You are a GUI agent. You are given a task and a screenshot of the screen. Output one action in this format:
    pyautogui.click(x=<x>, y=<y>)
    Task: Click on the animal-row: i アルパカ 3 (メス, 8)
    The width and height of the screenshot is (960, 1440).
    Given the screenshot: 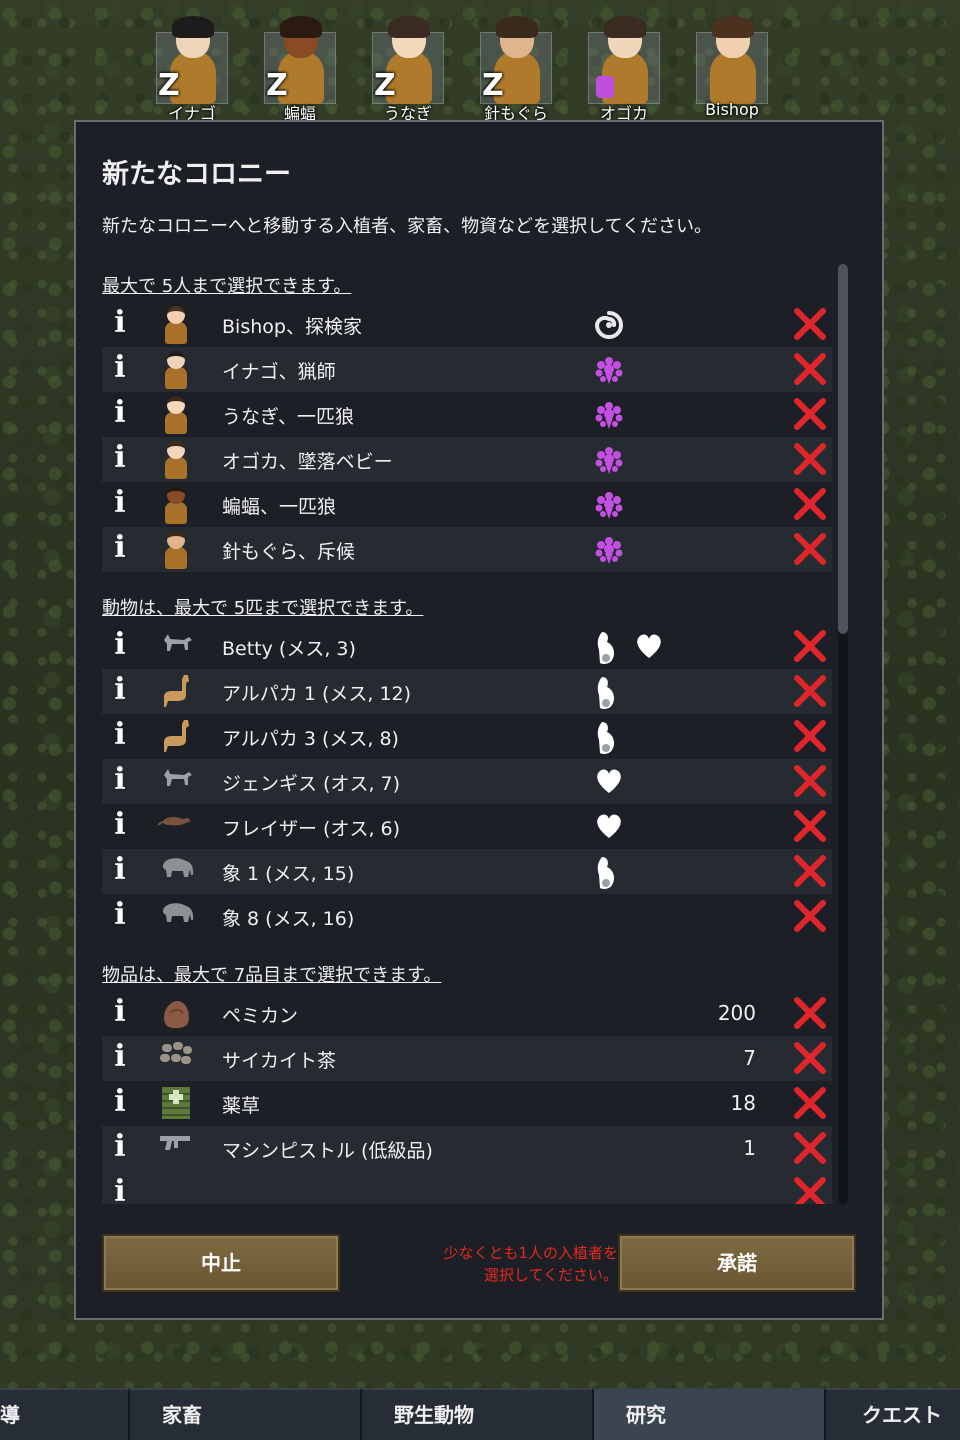 What is the action you would take?
    pyautogui.click(x=467, y=736)
    